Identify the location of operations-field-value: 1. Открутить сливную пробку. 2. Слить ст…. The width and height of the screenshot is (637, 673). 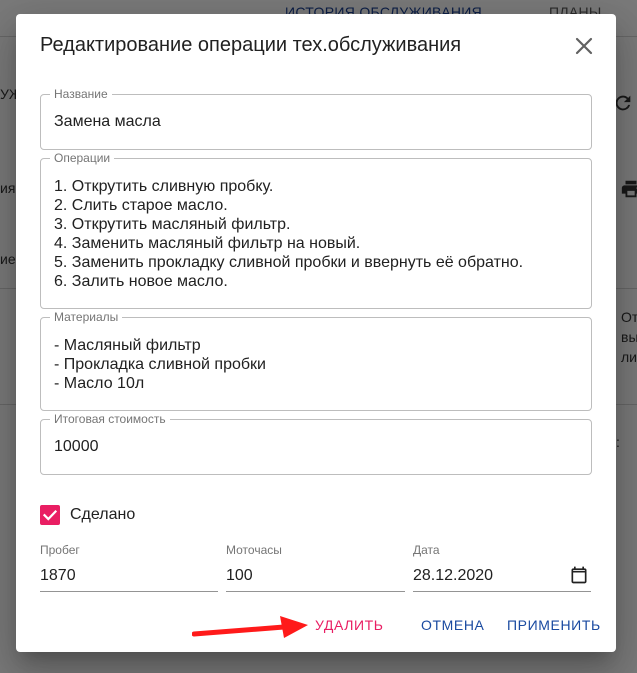
(289, 234).